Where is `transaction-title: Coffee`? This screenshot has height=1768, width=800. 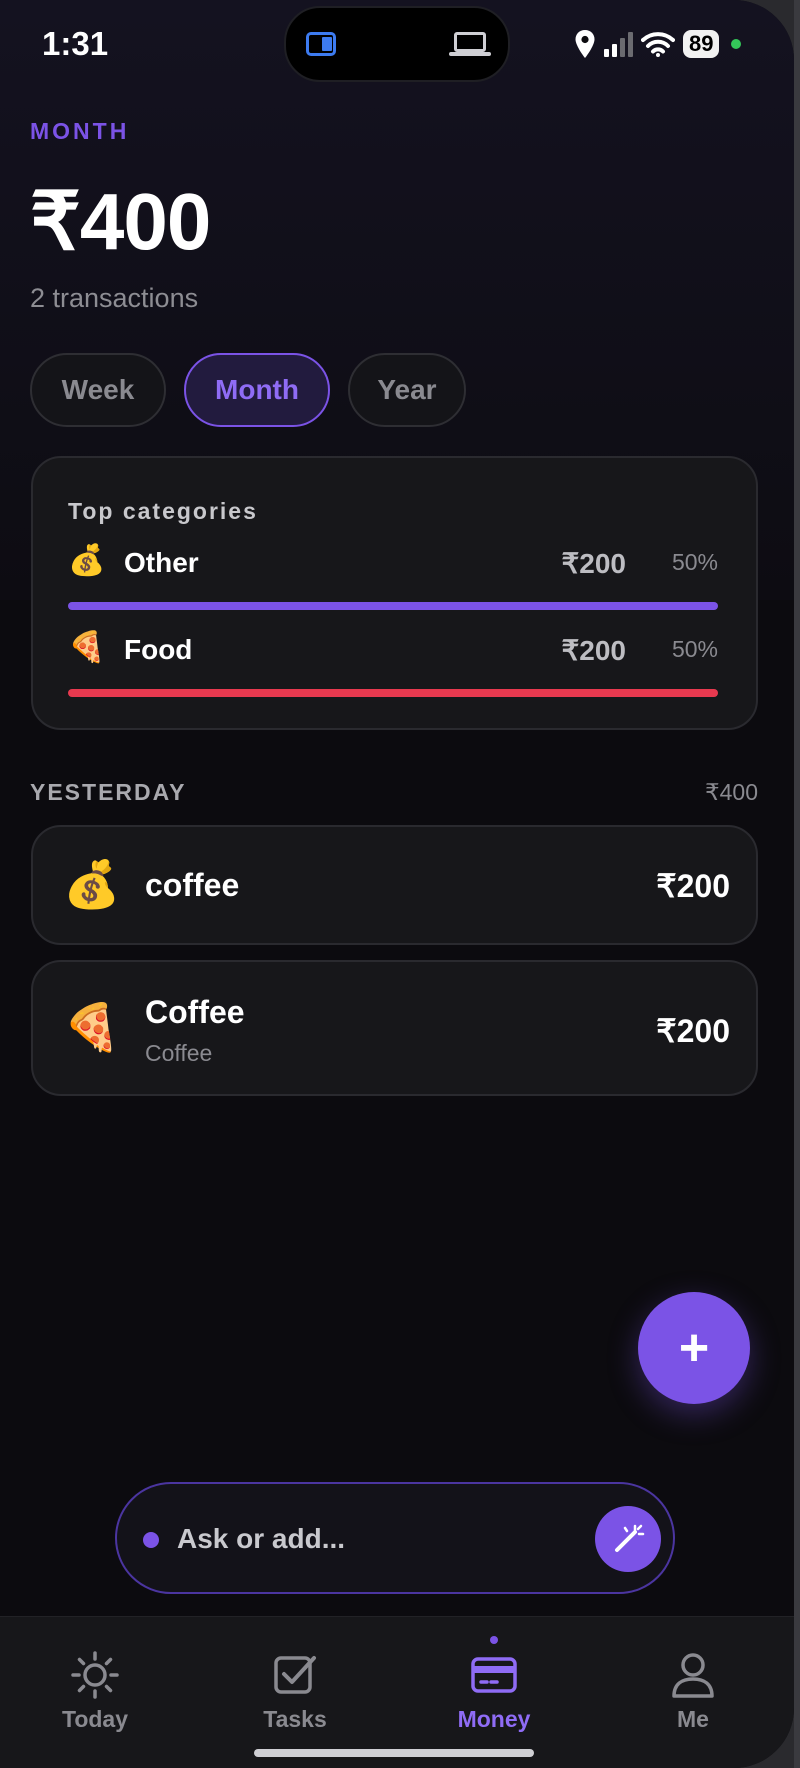
transaction-title: Coffee is located at coordinates (195, 1012).